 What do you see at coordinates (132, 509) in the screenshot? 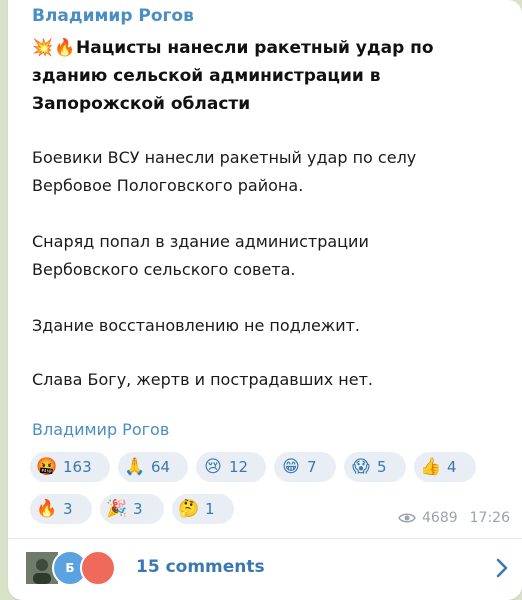
I see `reaction-party: 🎉 3` at bounding box center [132, 509].